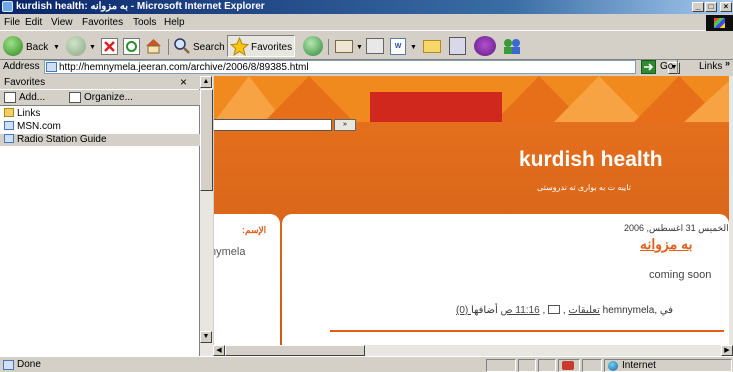 The width and height of the screenshot is (733, 372). I want to click on home-icon, so click(153, 45).